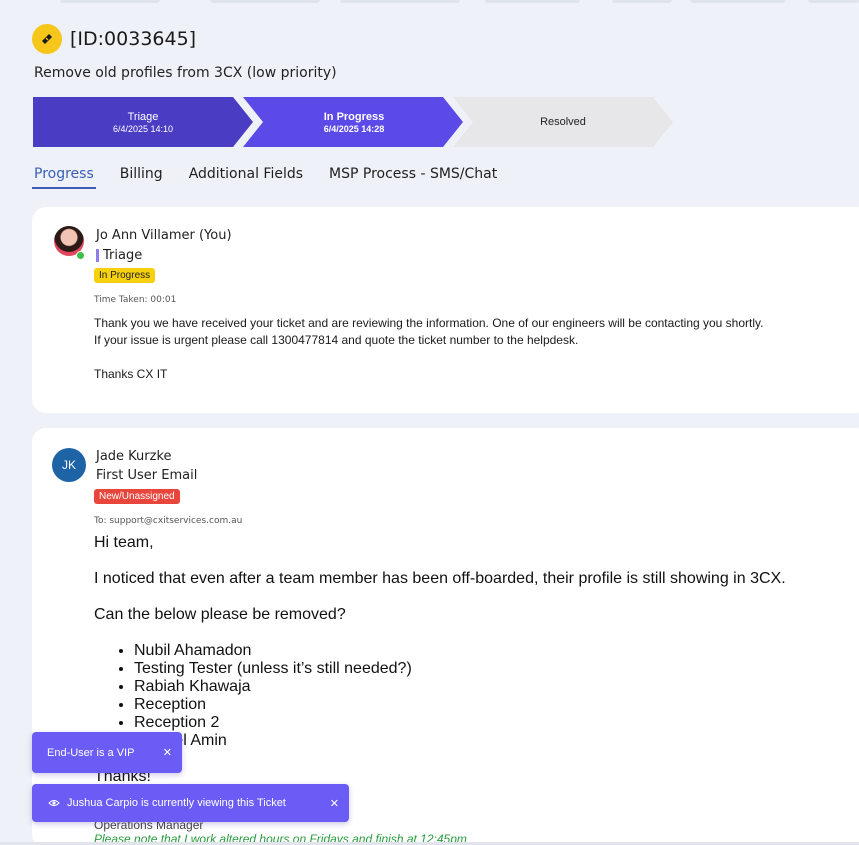  What do you see at coordinates (124, 542) in the screenshot?
I see `email-greeting: Hi team,` at bounding box center [124, 542].